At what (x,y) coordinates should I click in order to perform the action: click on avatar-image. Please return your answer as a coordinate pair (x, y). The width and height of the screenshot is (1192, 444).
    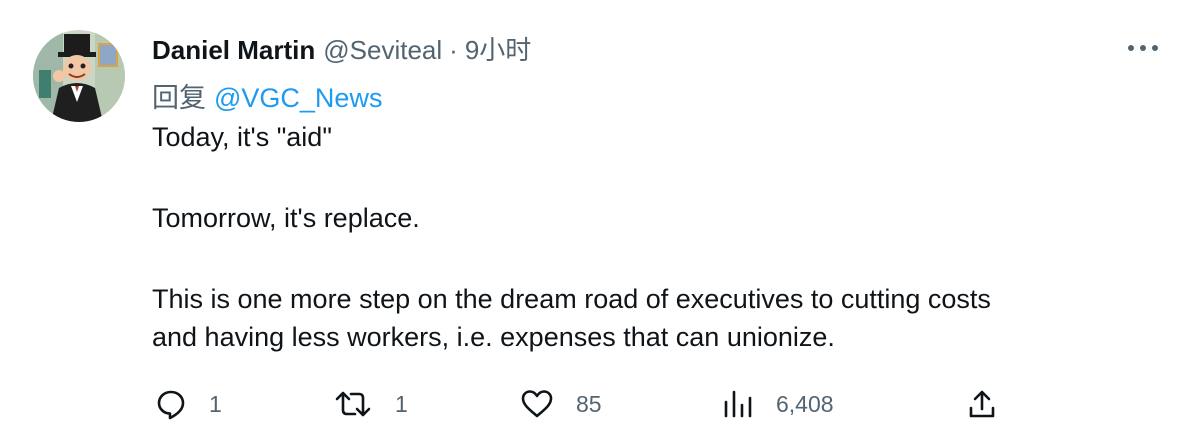
    Looking at the image, I should click on (79, 76).